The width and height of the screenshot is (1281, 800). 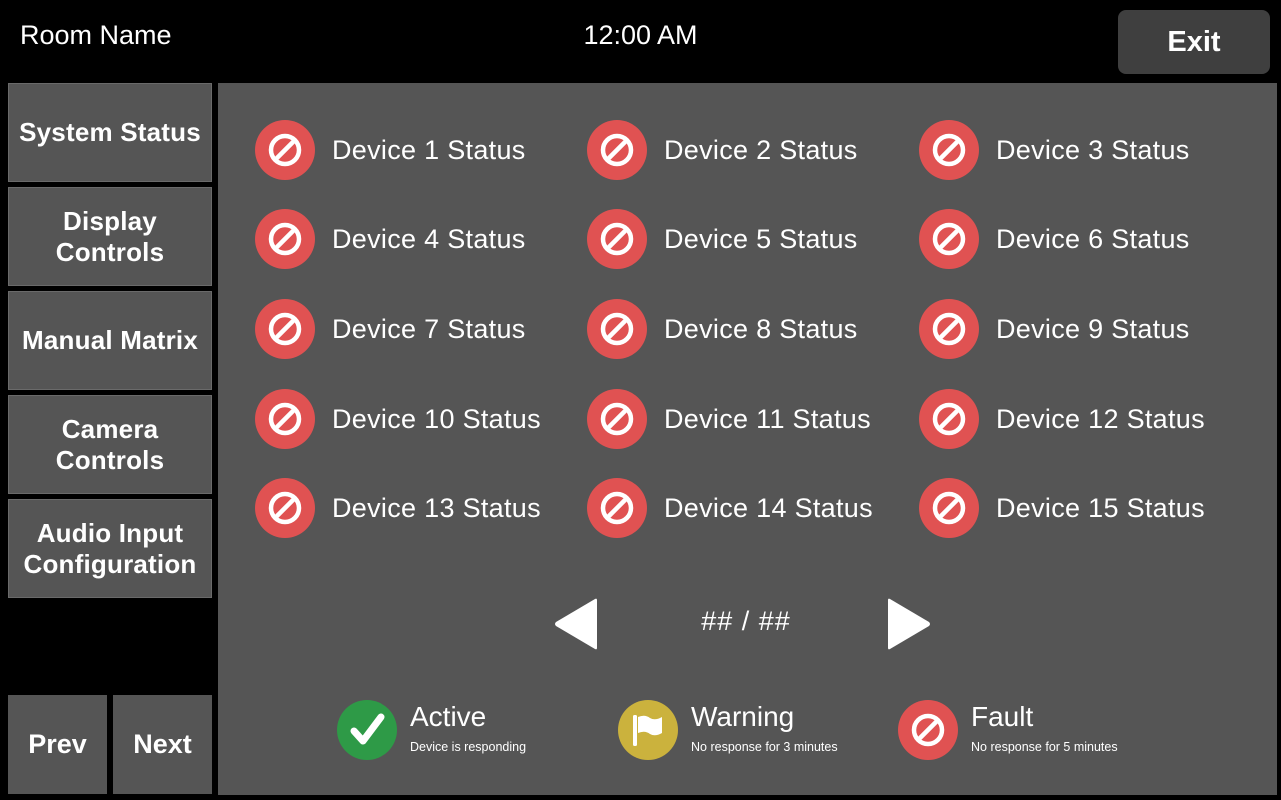 What do you see at coordinates (110, 444) in the screenshot?
I see `sidebar-item-camera-controls: Camera Controls` at bounding box center [110, 444].